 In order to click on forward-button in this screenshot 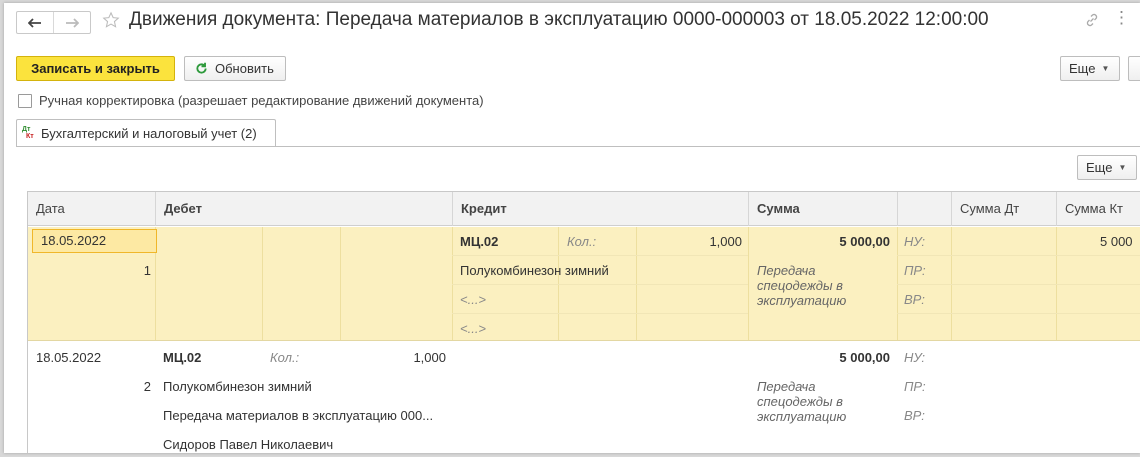, I will do `click(71, 22)`.